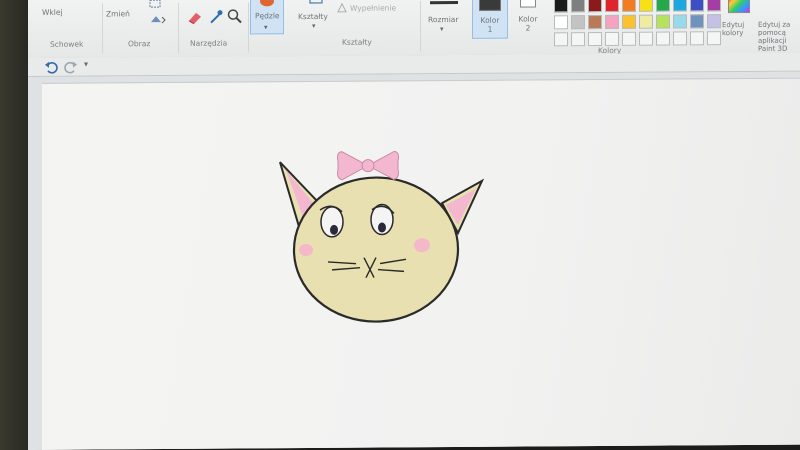 This screenshot has height=450, width=800. What do you see at coordinates (52, 12) in the screenshot?
I see `paste-label: Wklej` at bounding box center [52, 12].